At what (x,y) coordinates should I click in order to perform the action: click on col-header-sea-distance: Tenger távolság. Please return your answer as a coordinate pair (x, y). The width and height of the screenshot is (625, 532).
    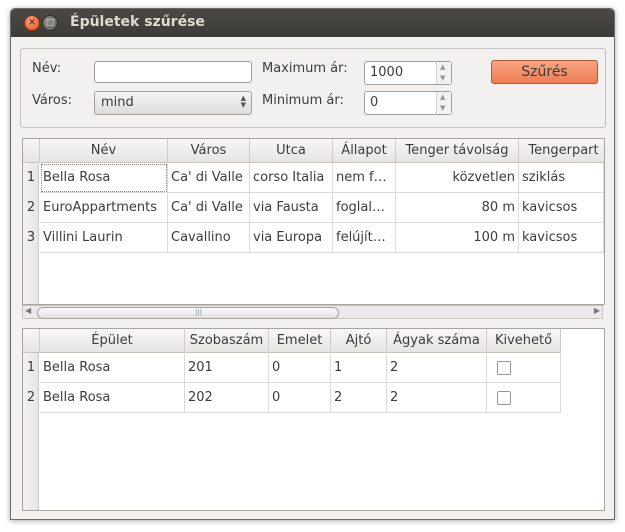
    Looking at the image, I should click on (457, 151).